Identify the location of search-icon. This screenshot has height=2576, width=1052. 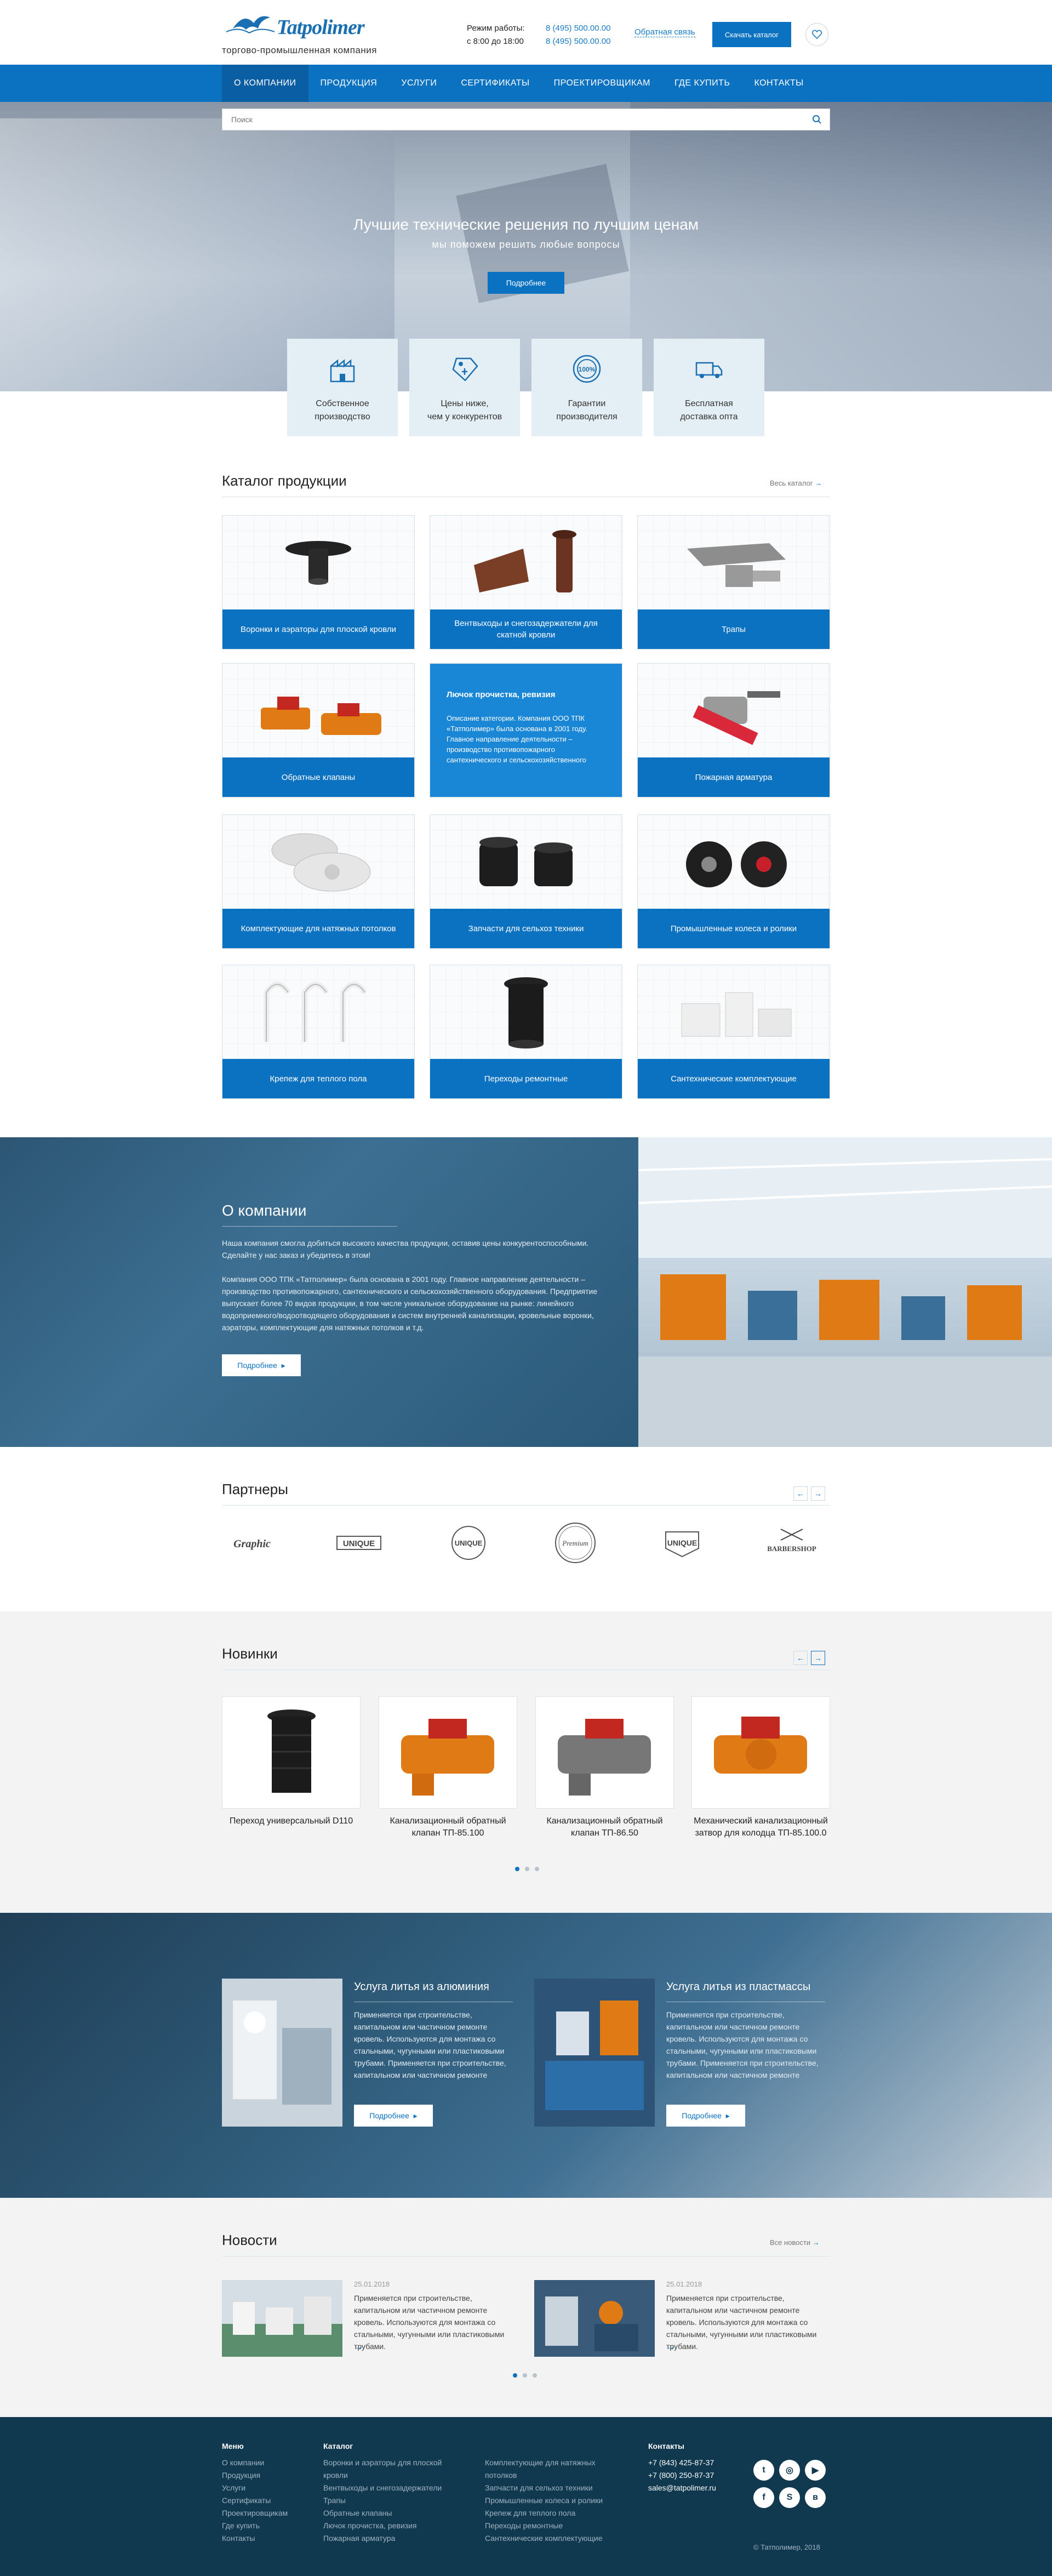
(817, 119).